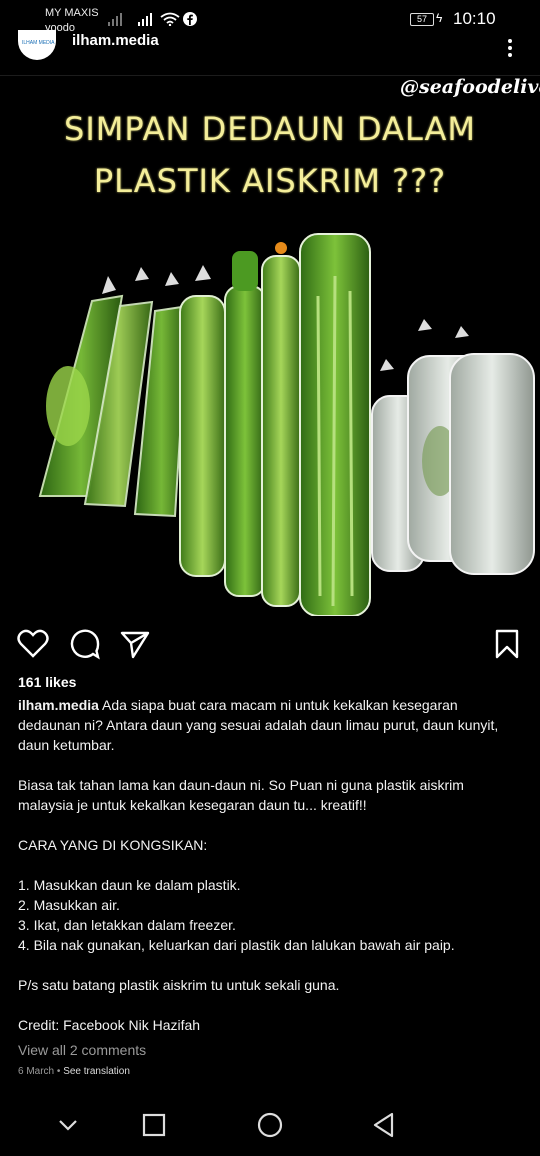 This screenshot has height=1156, width=540. I want to click on post-header: ILHAM MEDIA ilham.media, so click(270, 52).